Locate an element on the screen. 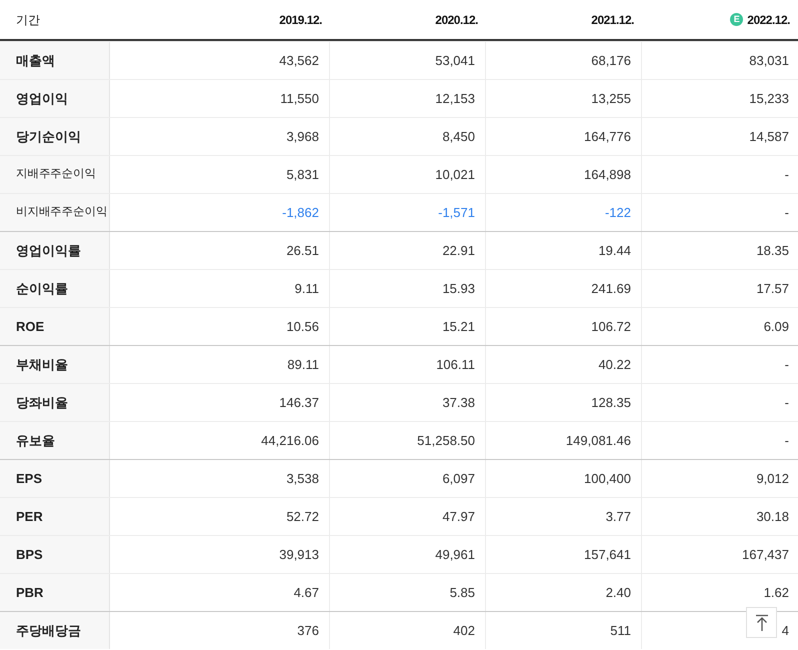 The width and height of the screenshot is (798, 650). column-header: 2021.12. is located at coordinates (612, 20).